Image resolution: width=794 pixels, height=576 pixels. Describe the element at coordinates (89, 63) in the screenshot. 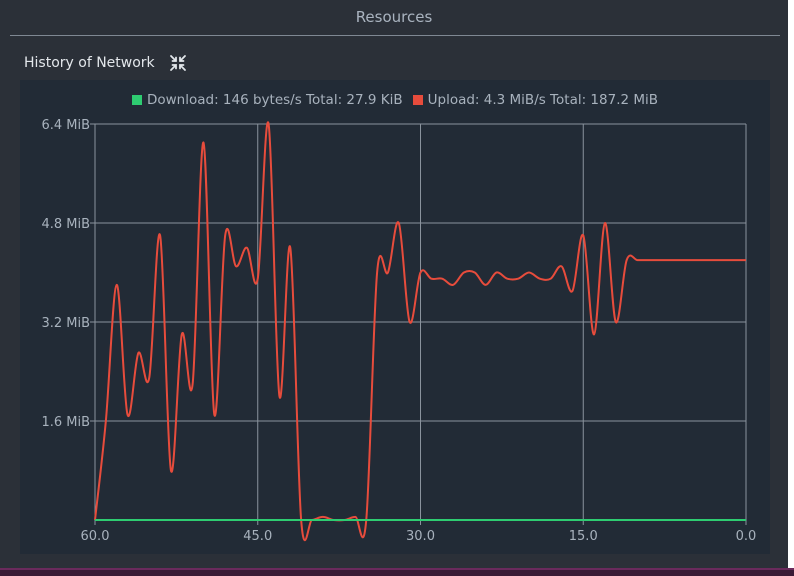

I see `section-title: History of Network` at that location.